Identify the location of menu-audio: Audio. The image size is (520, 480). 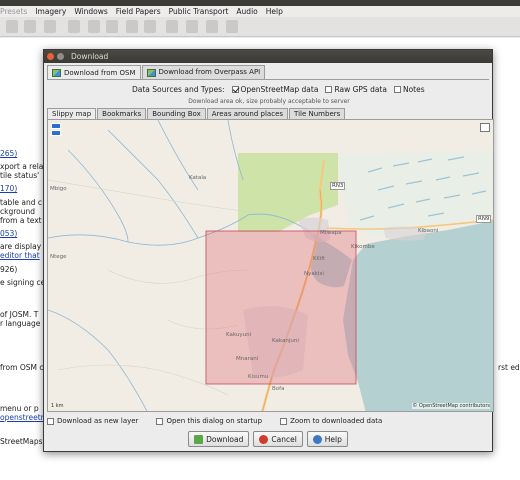
(246, 11).